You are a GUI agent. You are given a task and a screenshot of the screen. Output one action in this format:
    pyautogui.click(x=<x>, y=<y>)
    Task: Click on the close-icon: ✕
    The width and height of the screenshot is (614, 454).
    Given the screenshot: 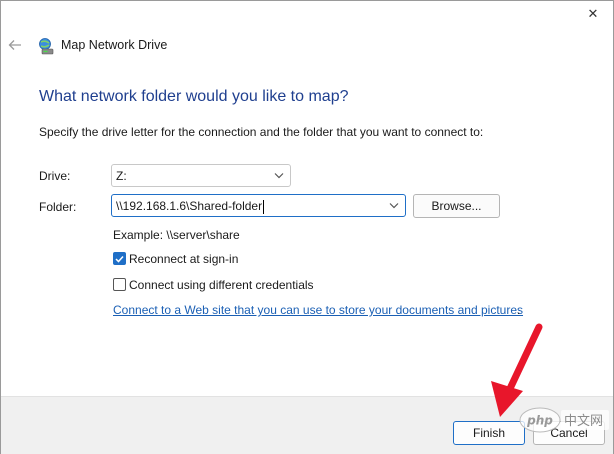 What is the action you would take?
    pyautogui.click(x=593, y=13)
    